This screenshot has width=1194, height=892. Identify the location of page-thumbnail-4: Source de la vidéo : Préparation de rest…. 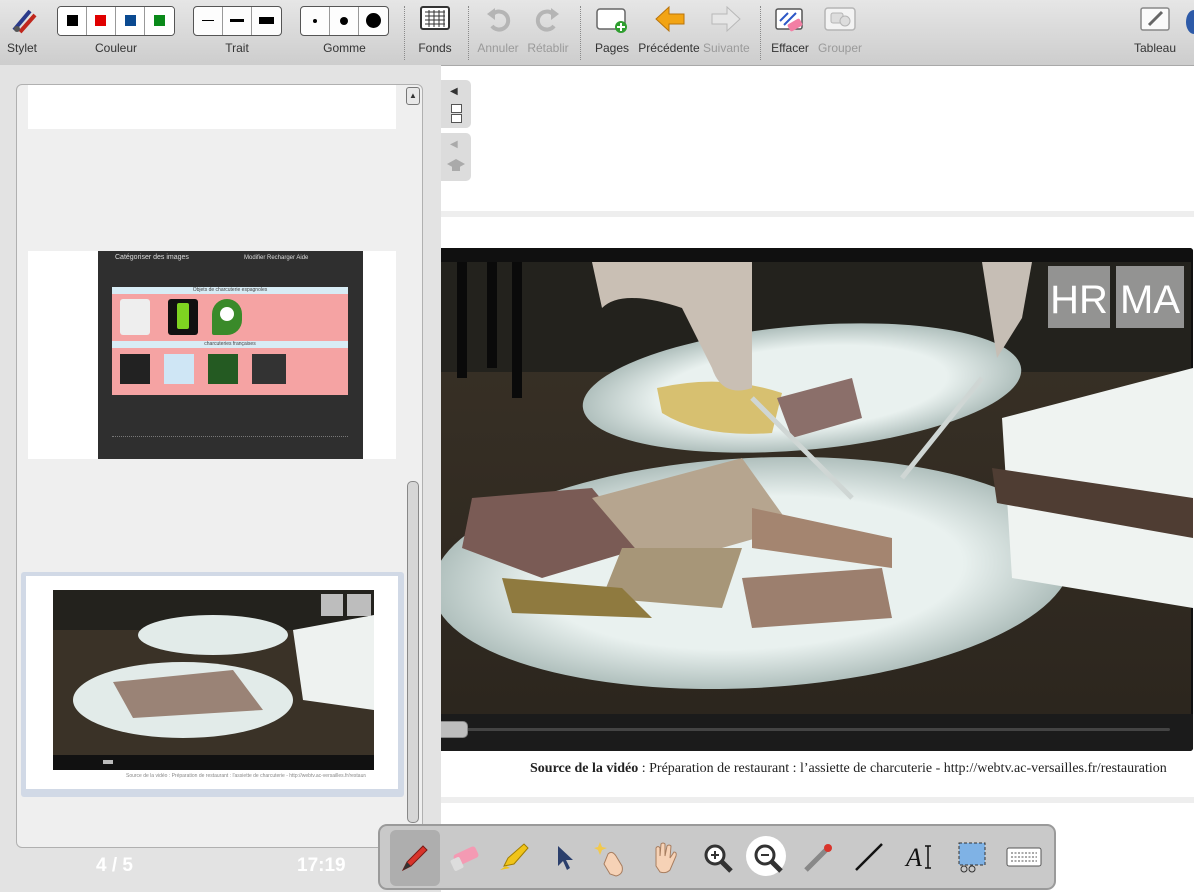
(212, 684).